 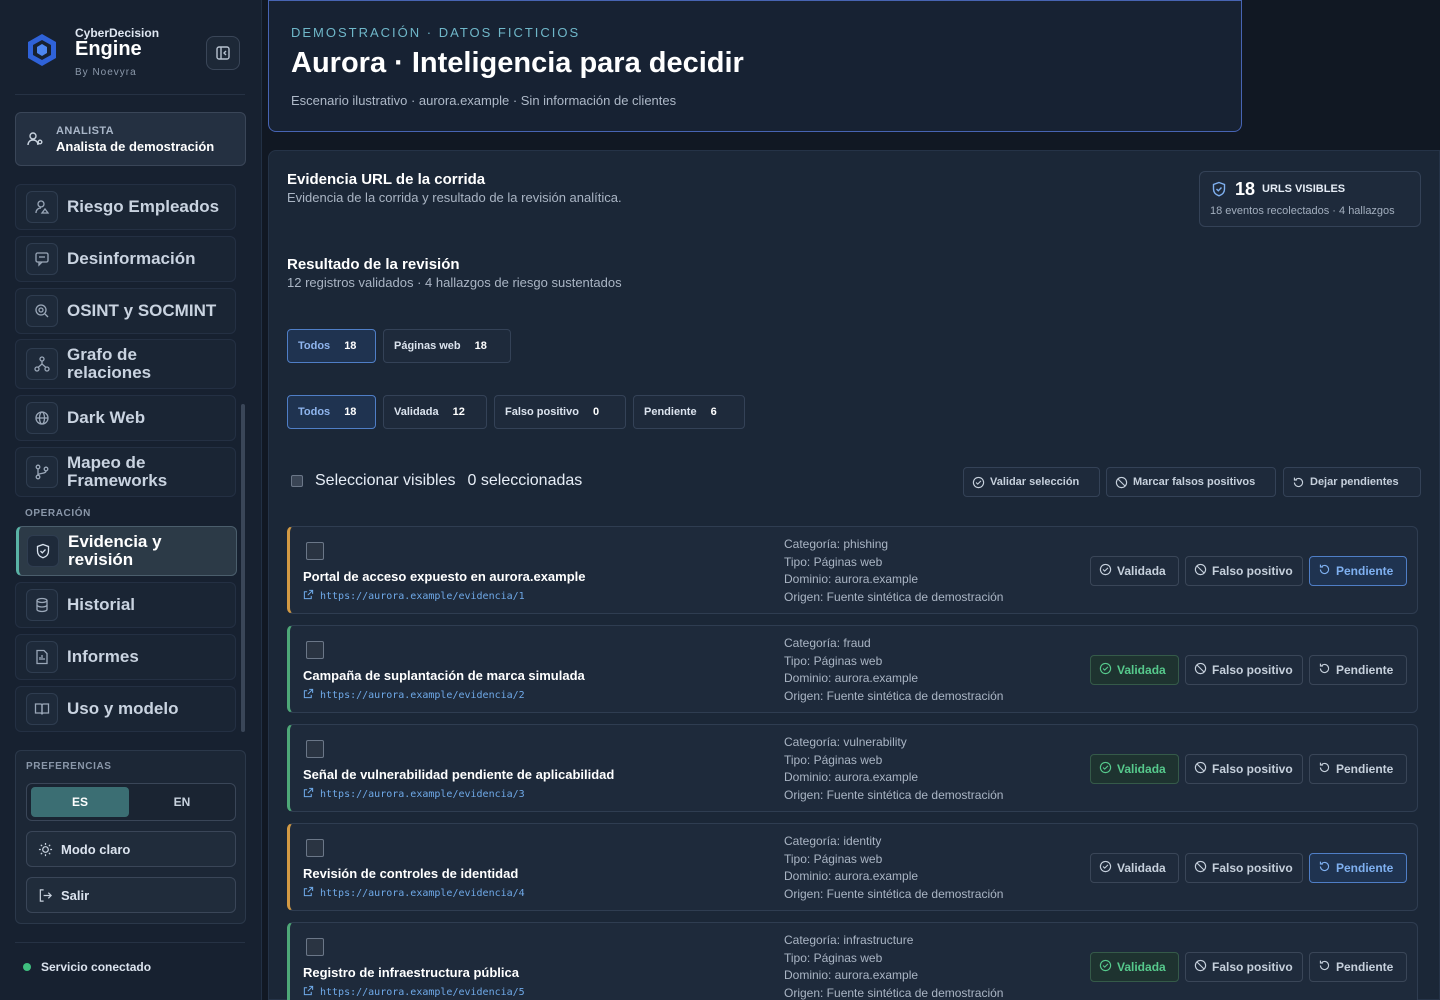 I want to click on sidebar-item-desinformacion: Desinformación, so click(x=125, y=259).